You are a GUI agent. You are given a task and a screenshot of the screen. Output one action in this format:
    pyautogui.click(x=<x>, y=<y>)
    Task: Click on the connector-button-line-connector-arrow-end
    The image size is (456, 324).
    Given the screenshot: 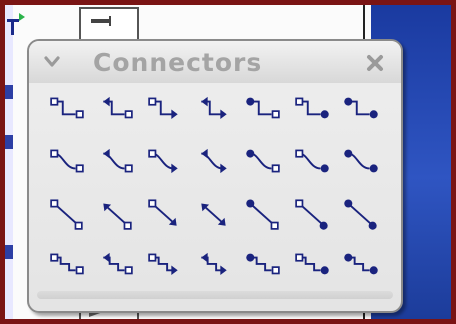 What is the action you would take?
    pyautogui.click(x=165, y=213)
    